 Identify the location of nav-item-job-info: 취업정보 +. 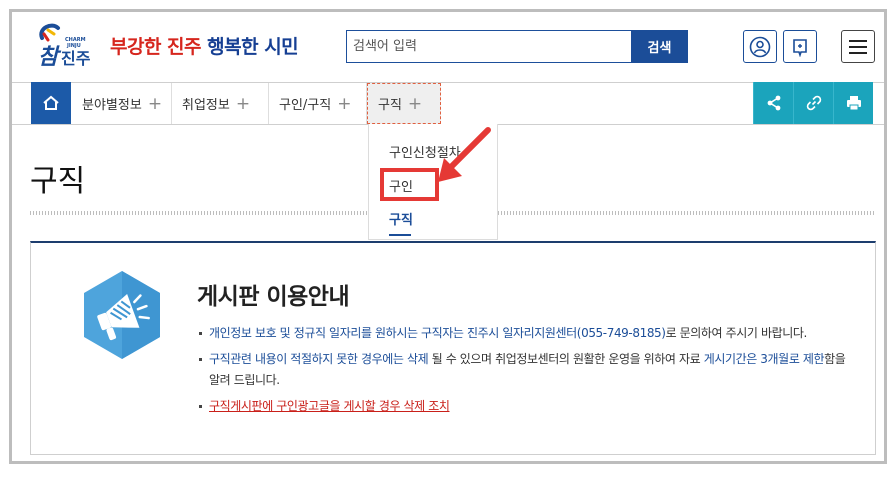
(220, 103).